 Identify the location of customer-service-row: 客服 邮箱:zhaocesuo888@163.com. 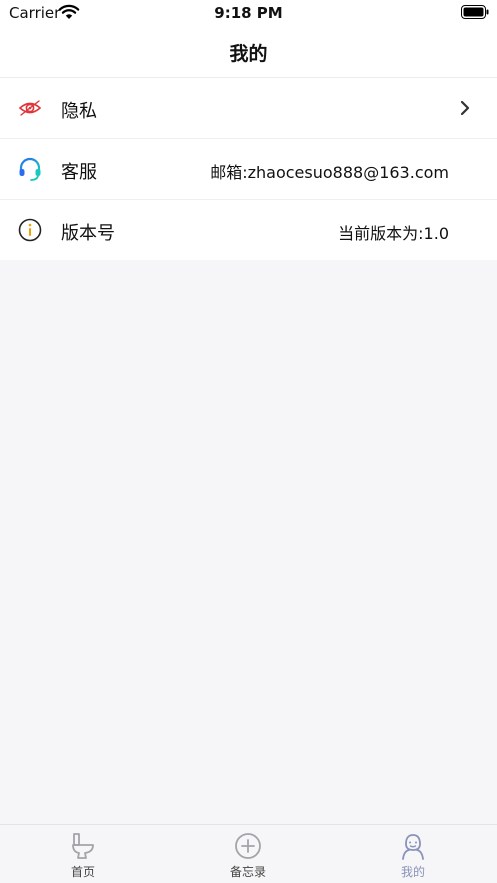
(248, 169).